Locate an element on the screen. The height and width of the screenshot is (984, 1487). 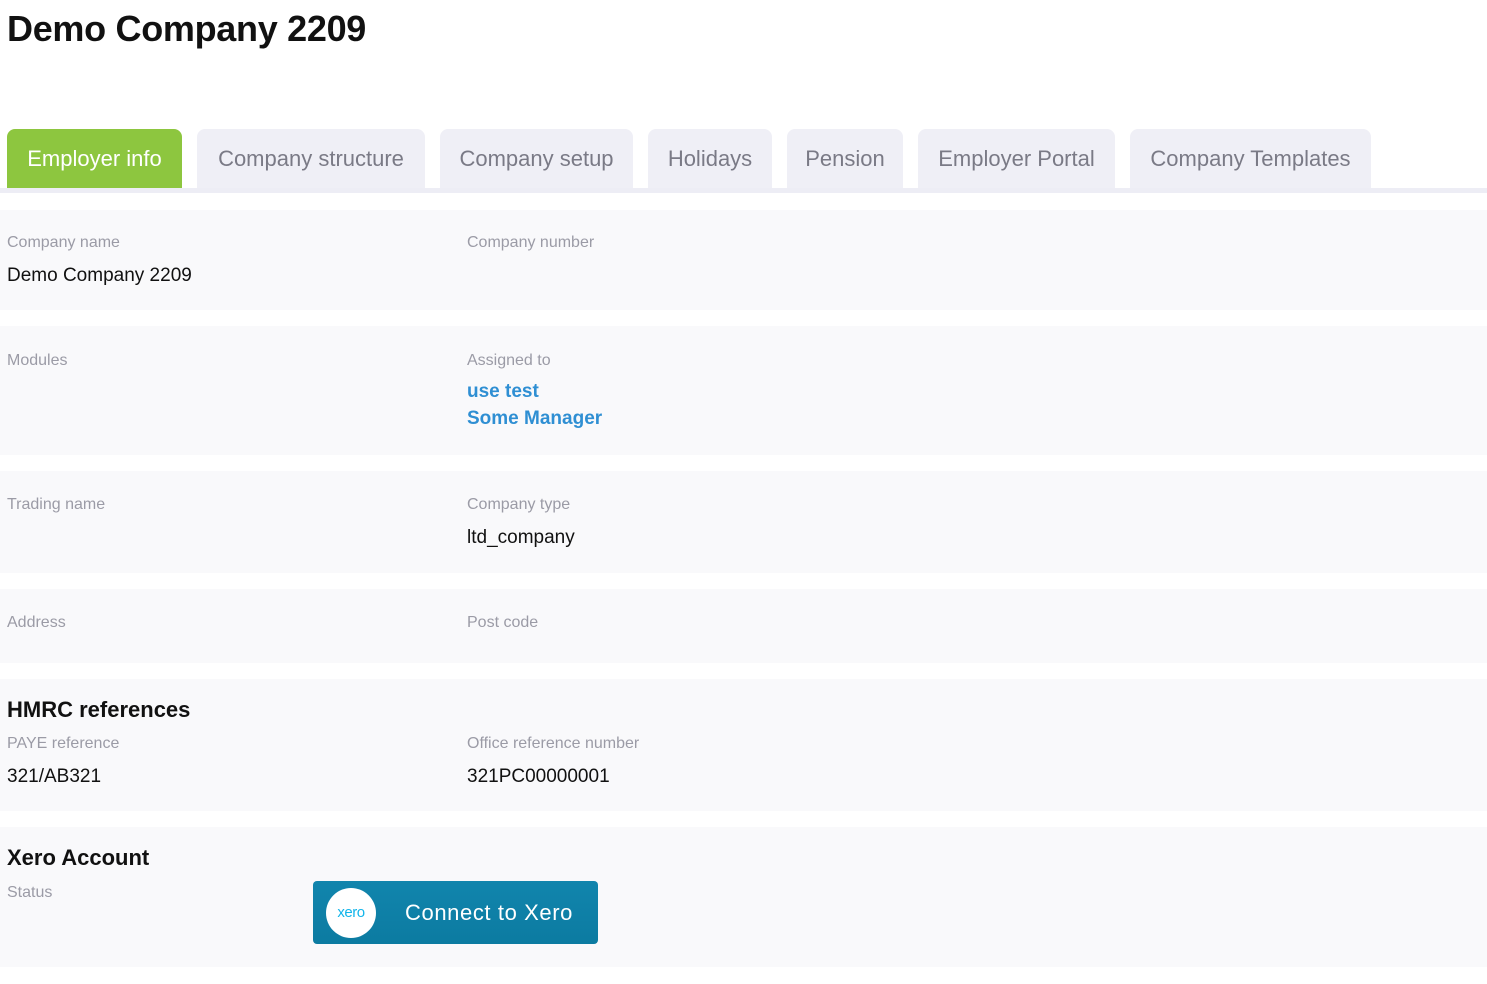
xero-account-section: Xero Account Status xero Connect to Xero is located at coordinates (743, 897).